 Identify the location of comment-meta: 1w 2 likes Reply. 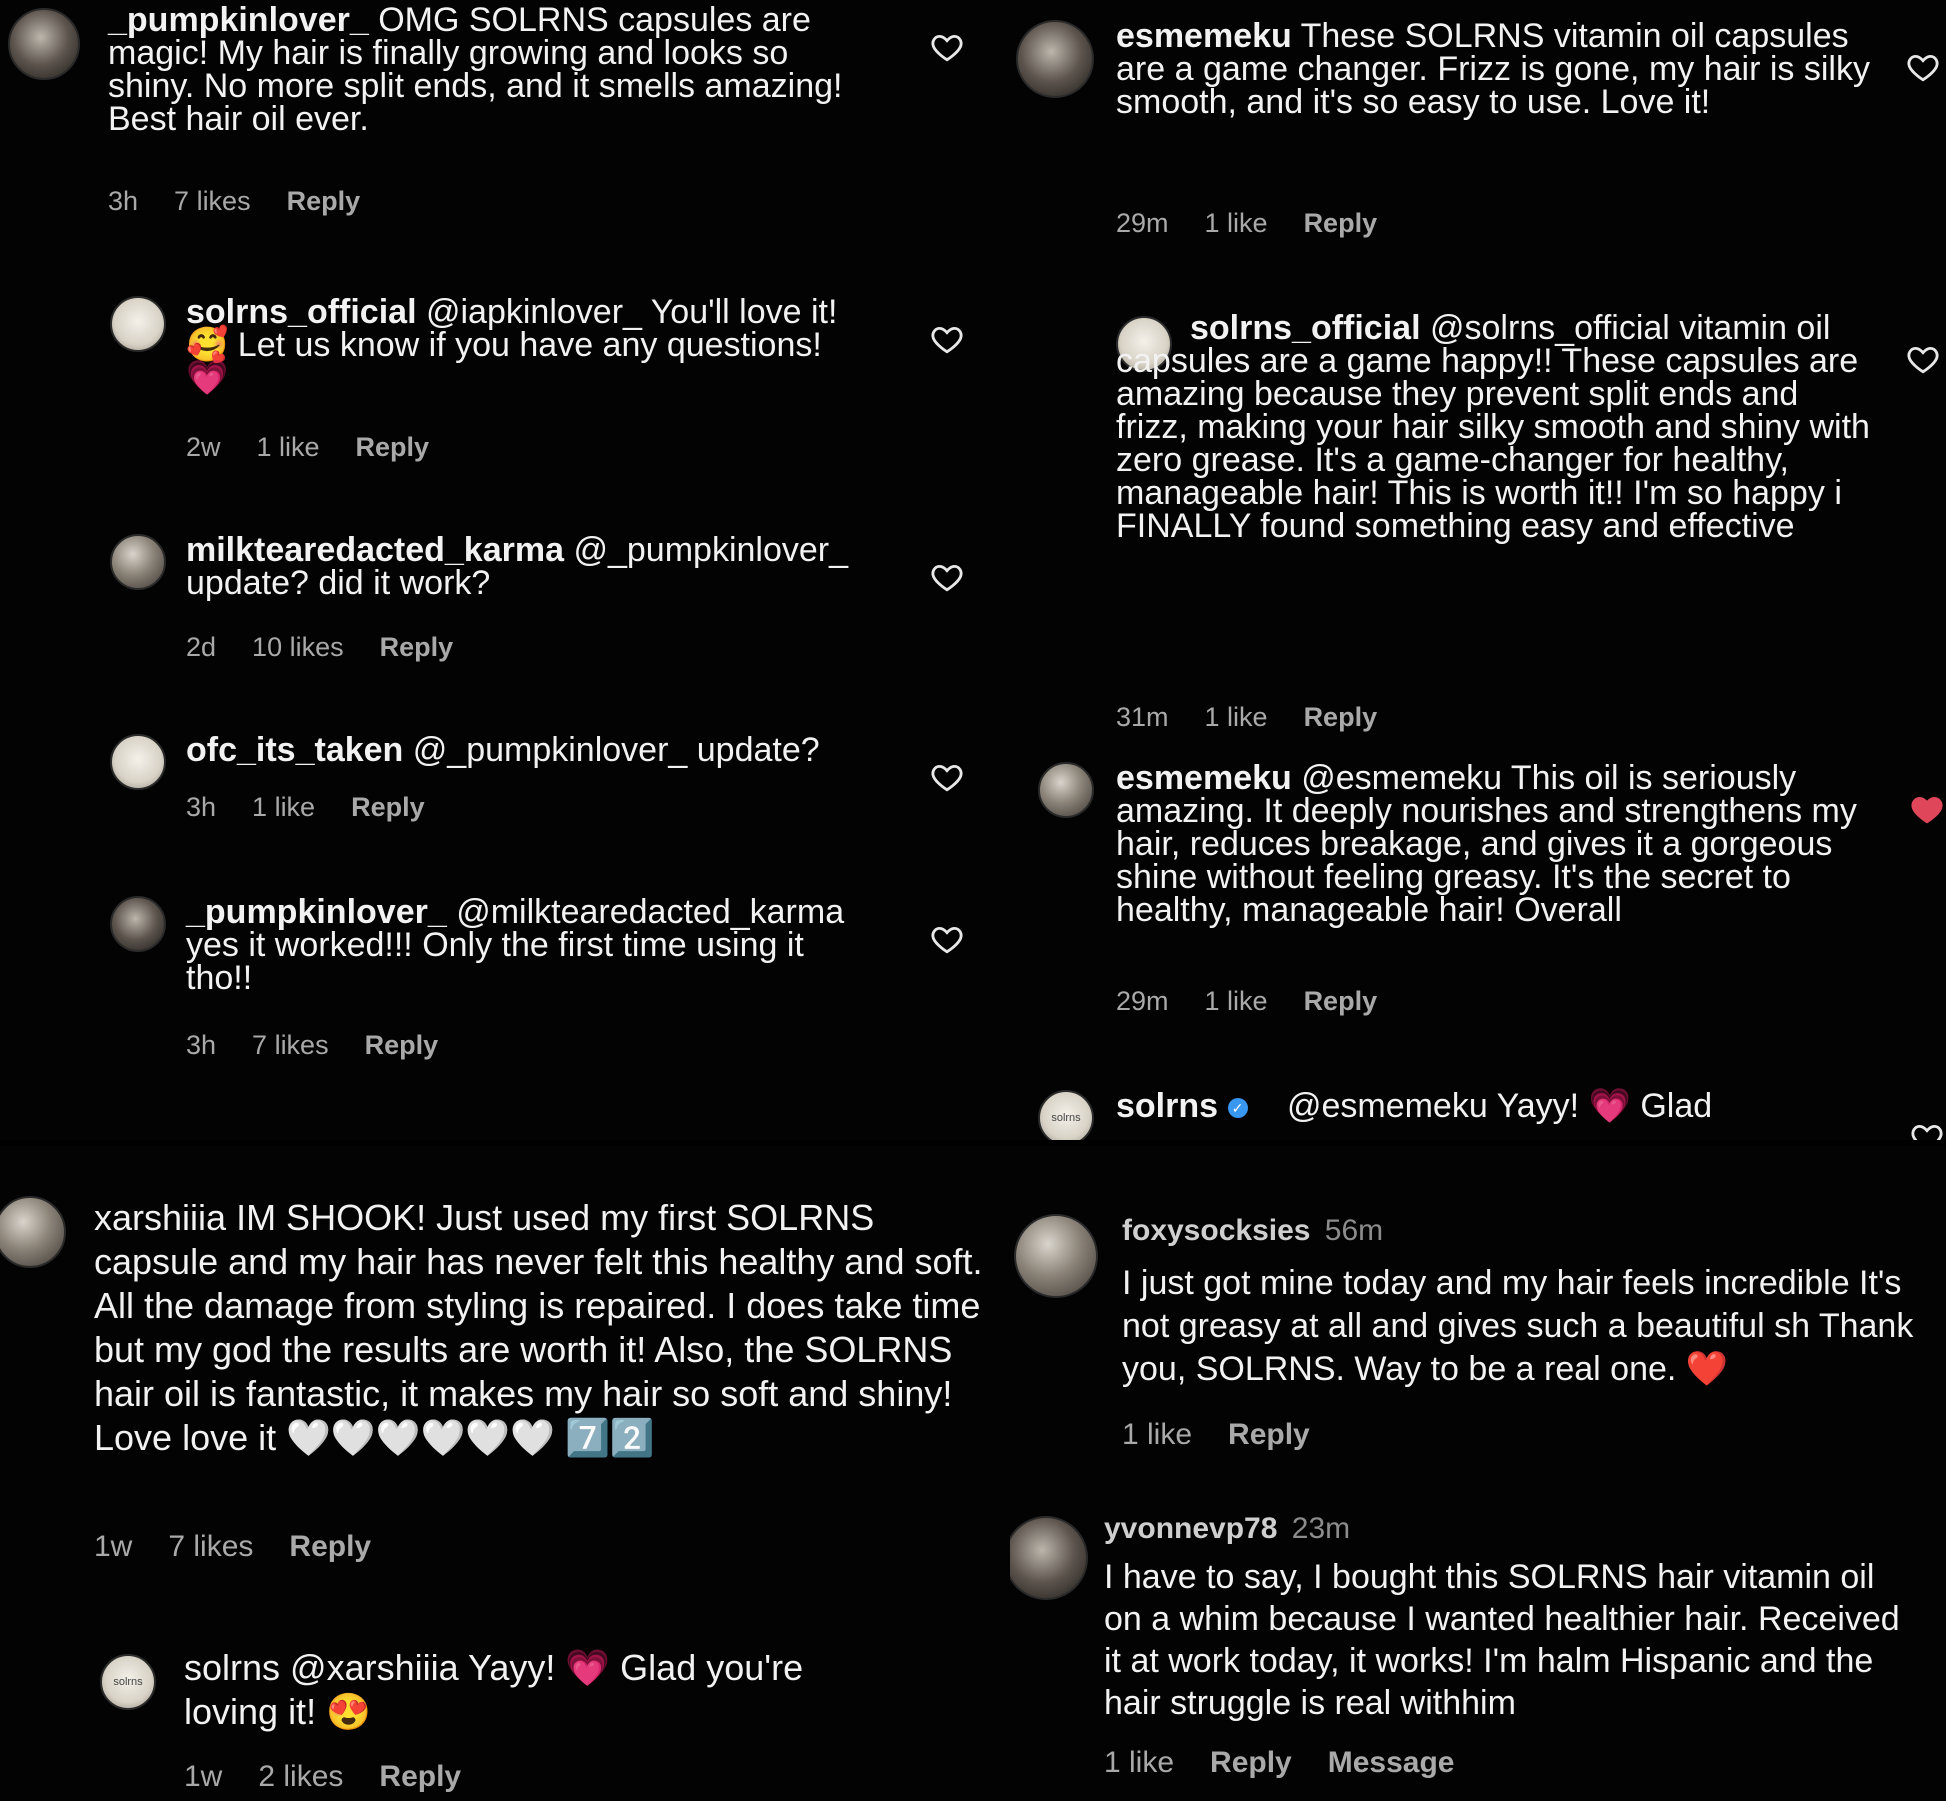
(322, 1777).